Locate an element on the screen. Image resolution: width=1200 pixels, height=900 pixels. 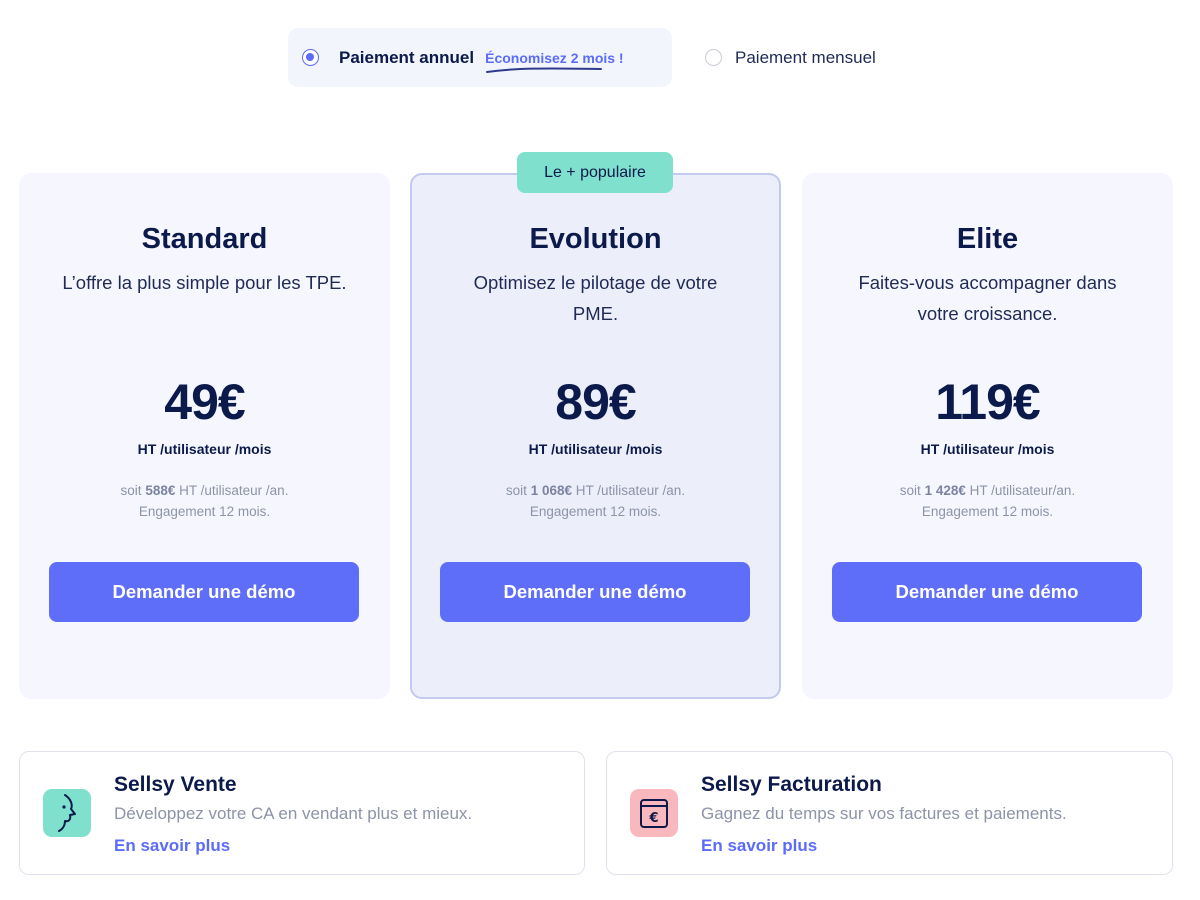
demo-button-elite: Demander une démo is located at coordinates (987, 592).